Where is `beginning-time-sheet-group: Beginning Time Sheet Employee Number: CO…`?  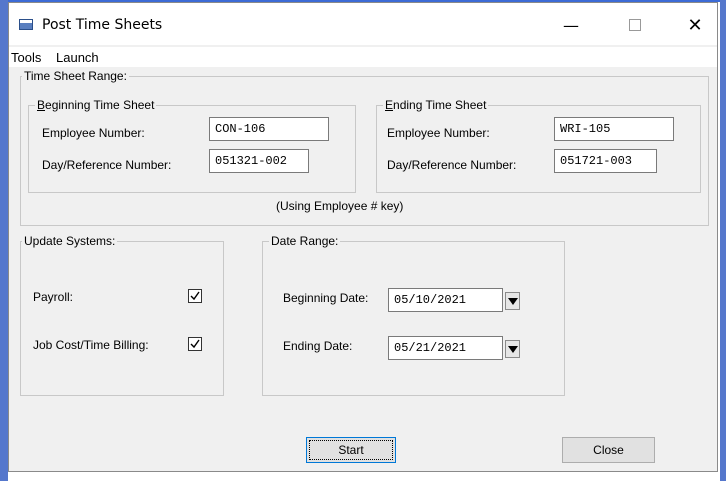 beginning-time-sheet-group: Beginning Time Sheet Employee Number: CO… is located at coordinates (192, 145).